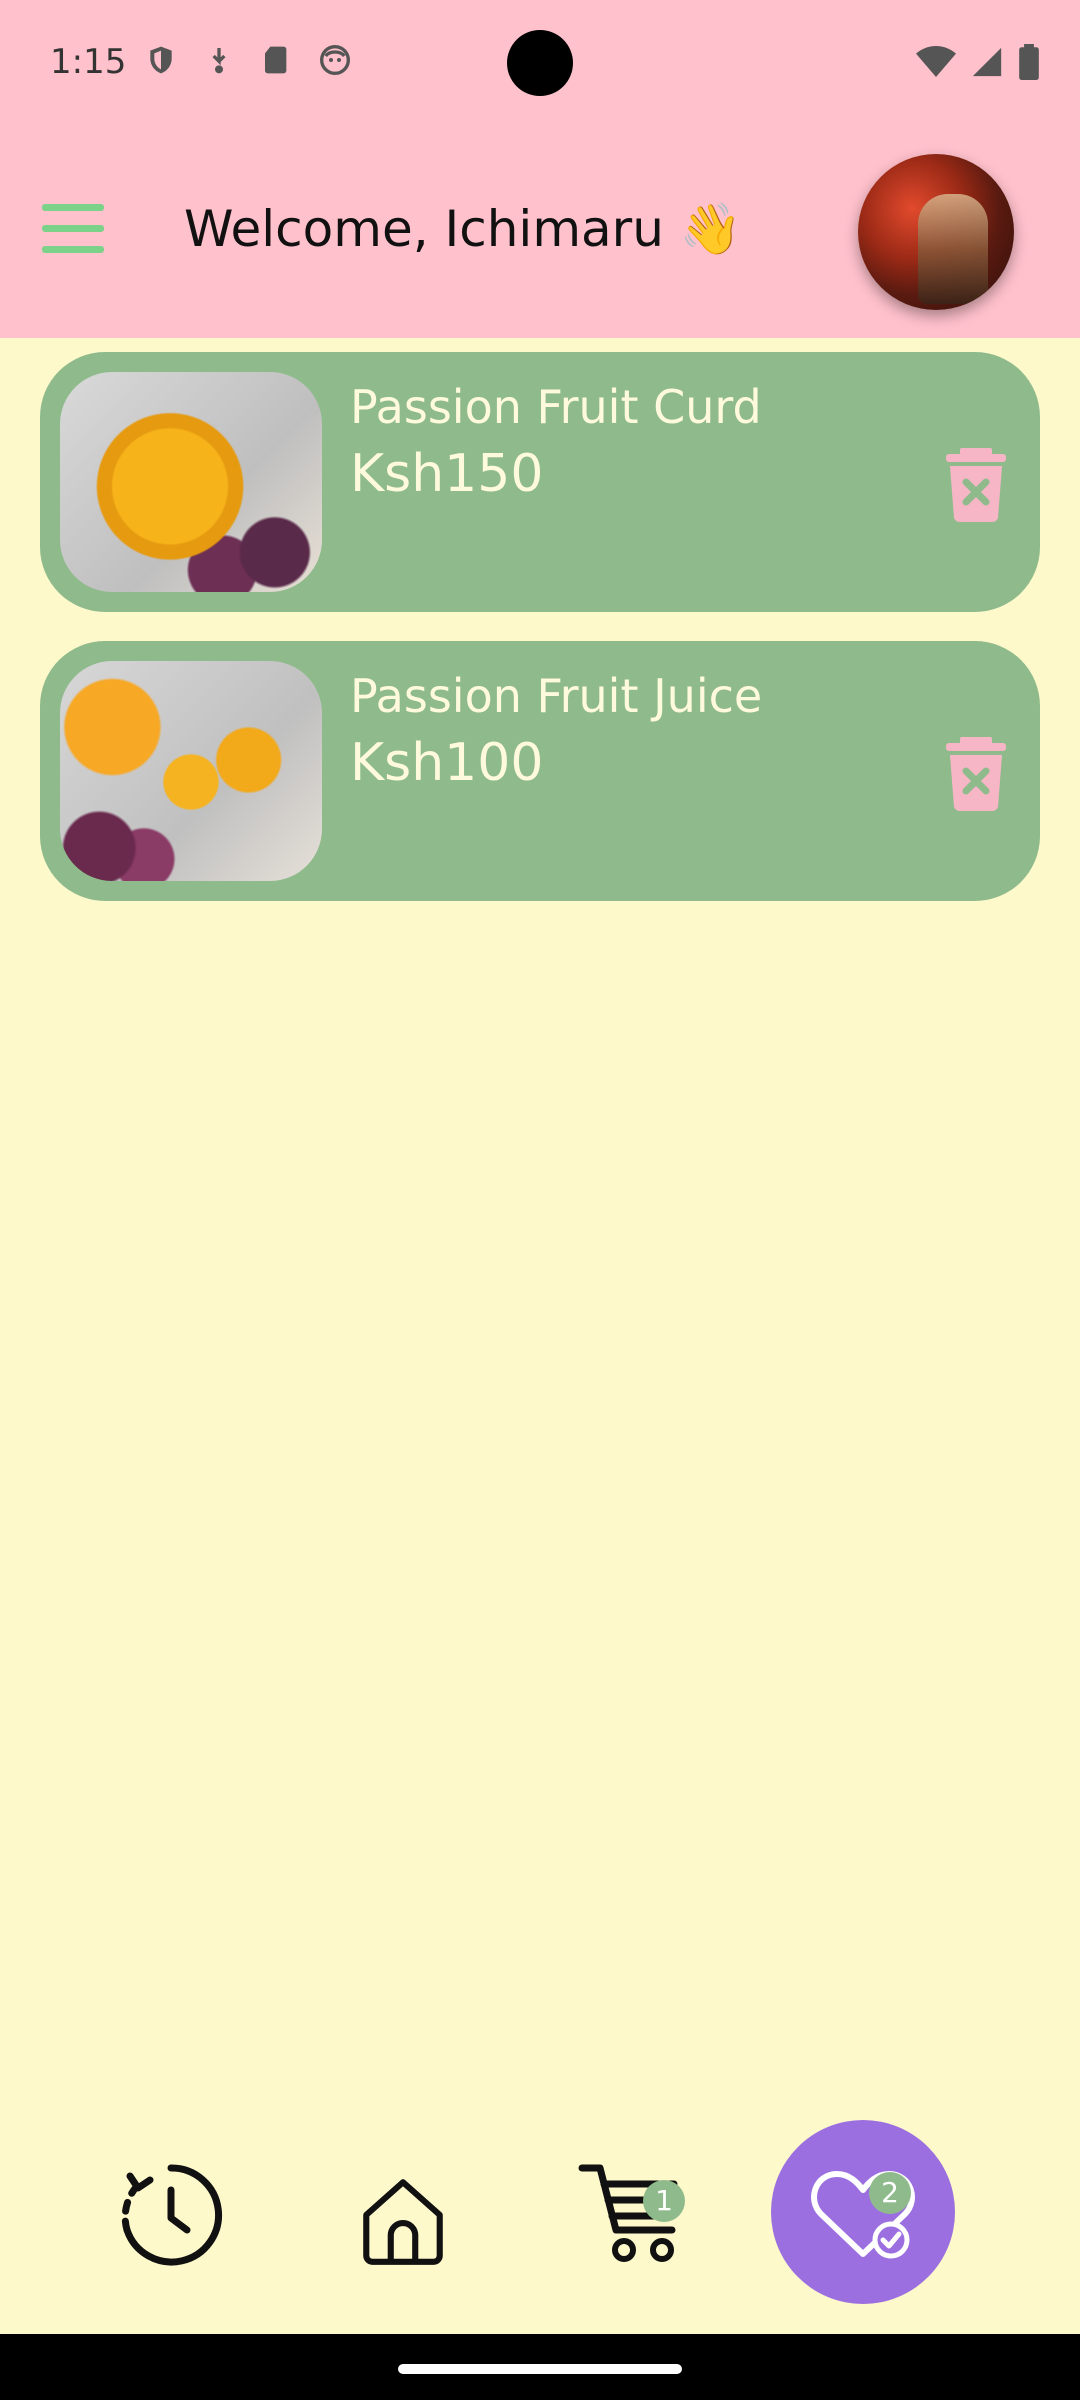 The height and width of the screenshot is (2400, 1080). I want to click on cart-item-card: Passion Fruit Curd Ksh150, so click(540, 482).